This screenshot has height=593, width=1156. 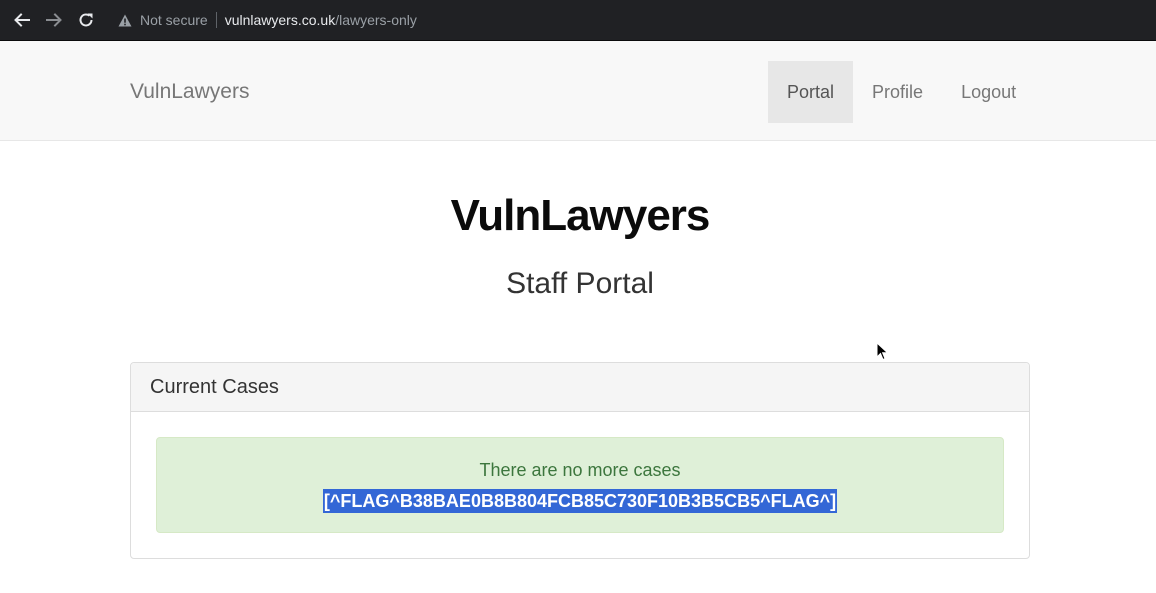 I want to click on warning-icon, so click(x=125, y=20).